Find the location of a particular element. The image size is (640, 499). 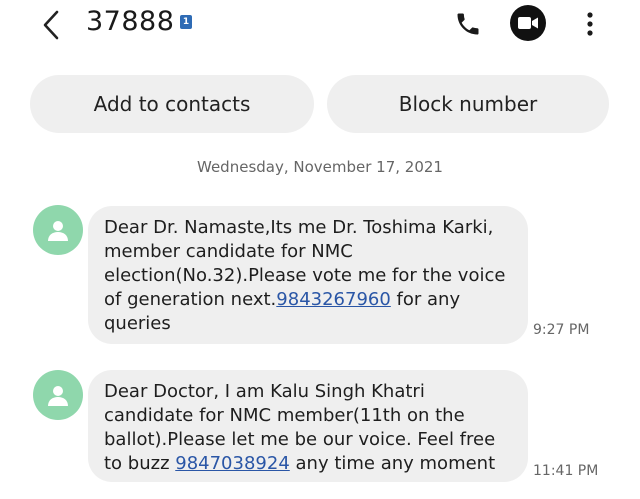

chevron-left-icon is located at coordinates (51, 25).